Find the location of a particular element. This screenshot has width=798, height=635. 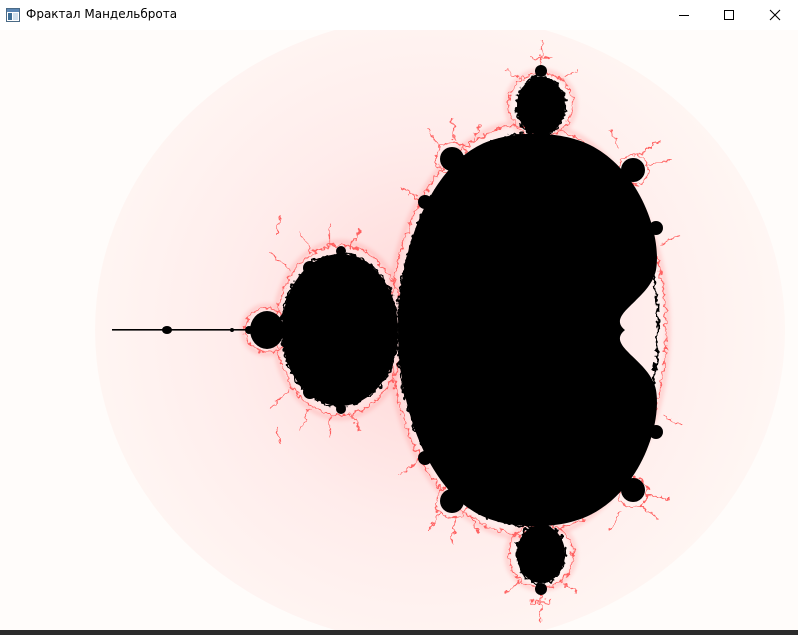

window-bottom-border is located at coordinates (399, 632).